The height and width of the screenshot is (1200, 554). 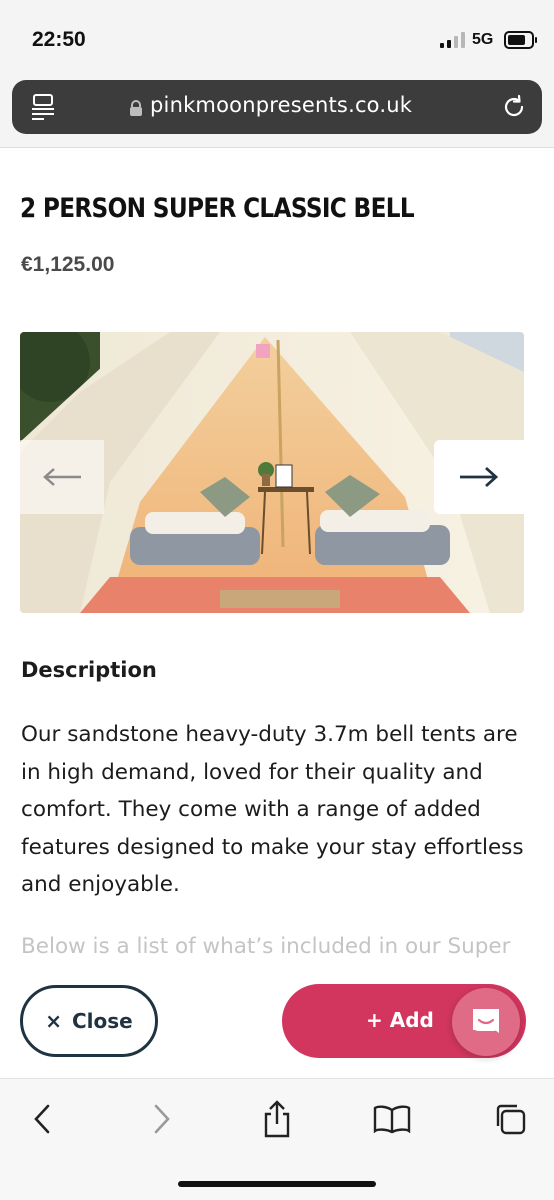 I want to click on forward-icon, so click(x=162, y=1119).